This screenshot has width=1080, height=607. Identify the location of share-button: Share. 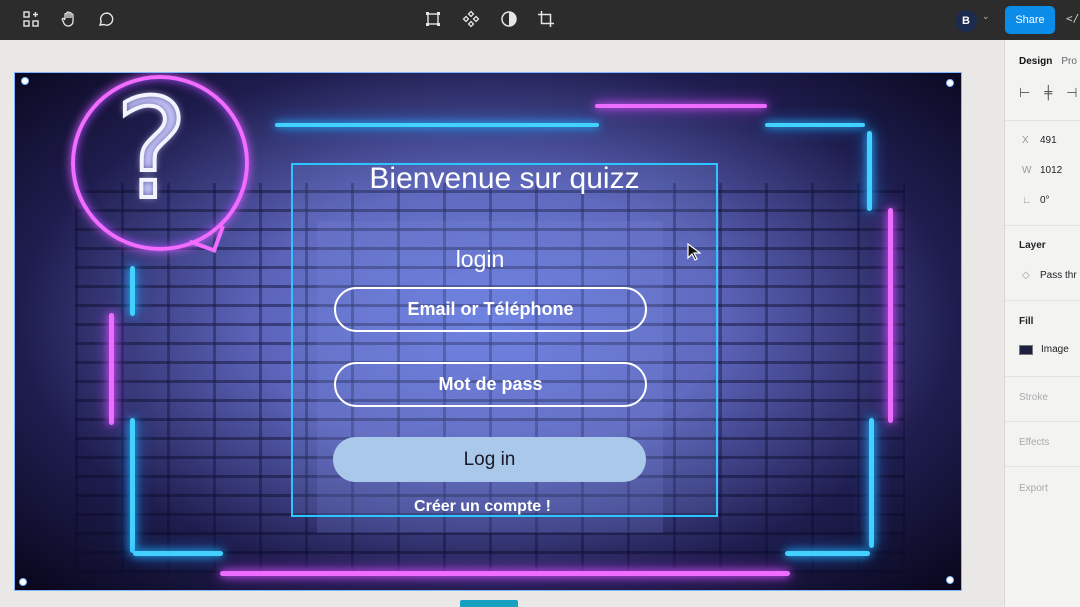
(1030, 20).